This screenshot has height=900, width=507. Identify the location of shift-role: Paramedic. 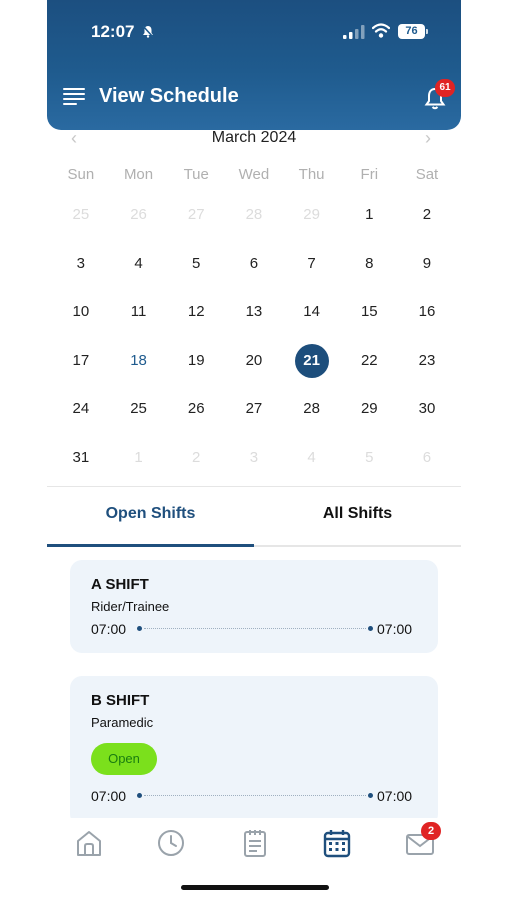
(122, 722).